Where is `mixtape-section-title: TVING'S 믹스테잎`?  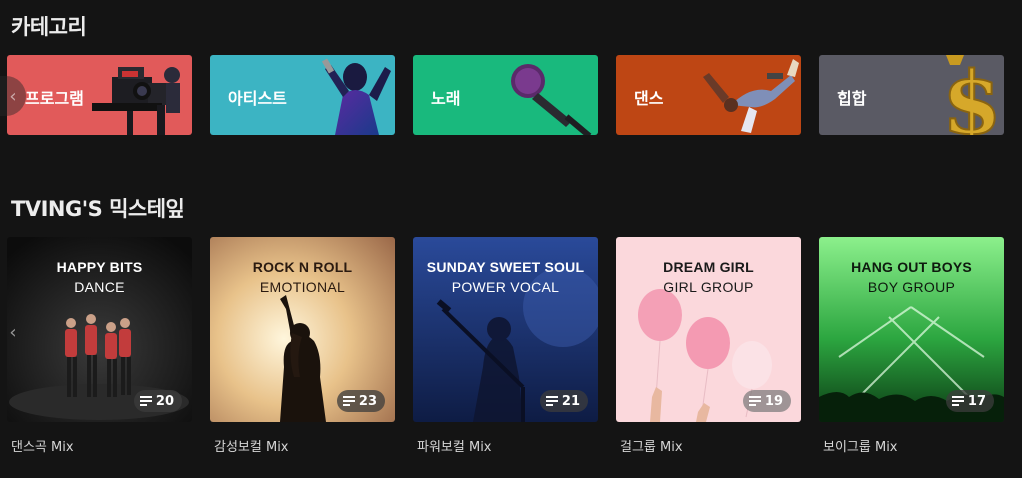
mixtape-section-title: TVING'S 믹스테잎 is located at coordinates (98, 209).